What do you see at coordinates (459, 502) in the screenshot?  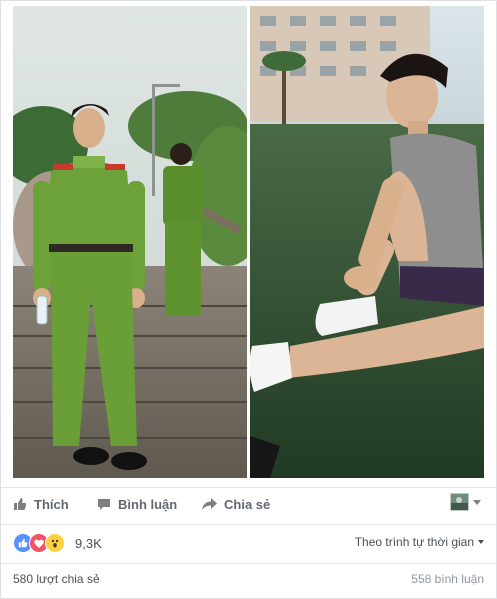 I see `avatar` at bounding box center [459, 502].